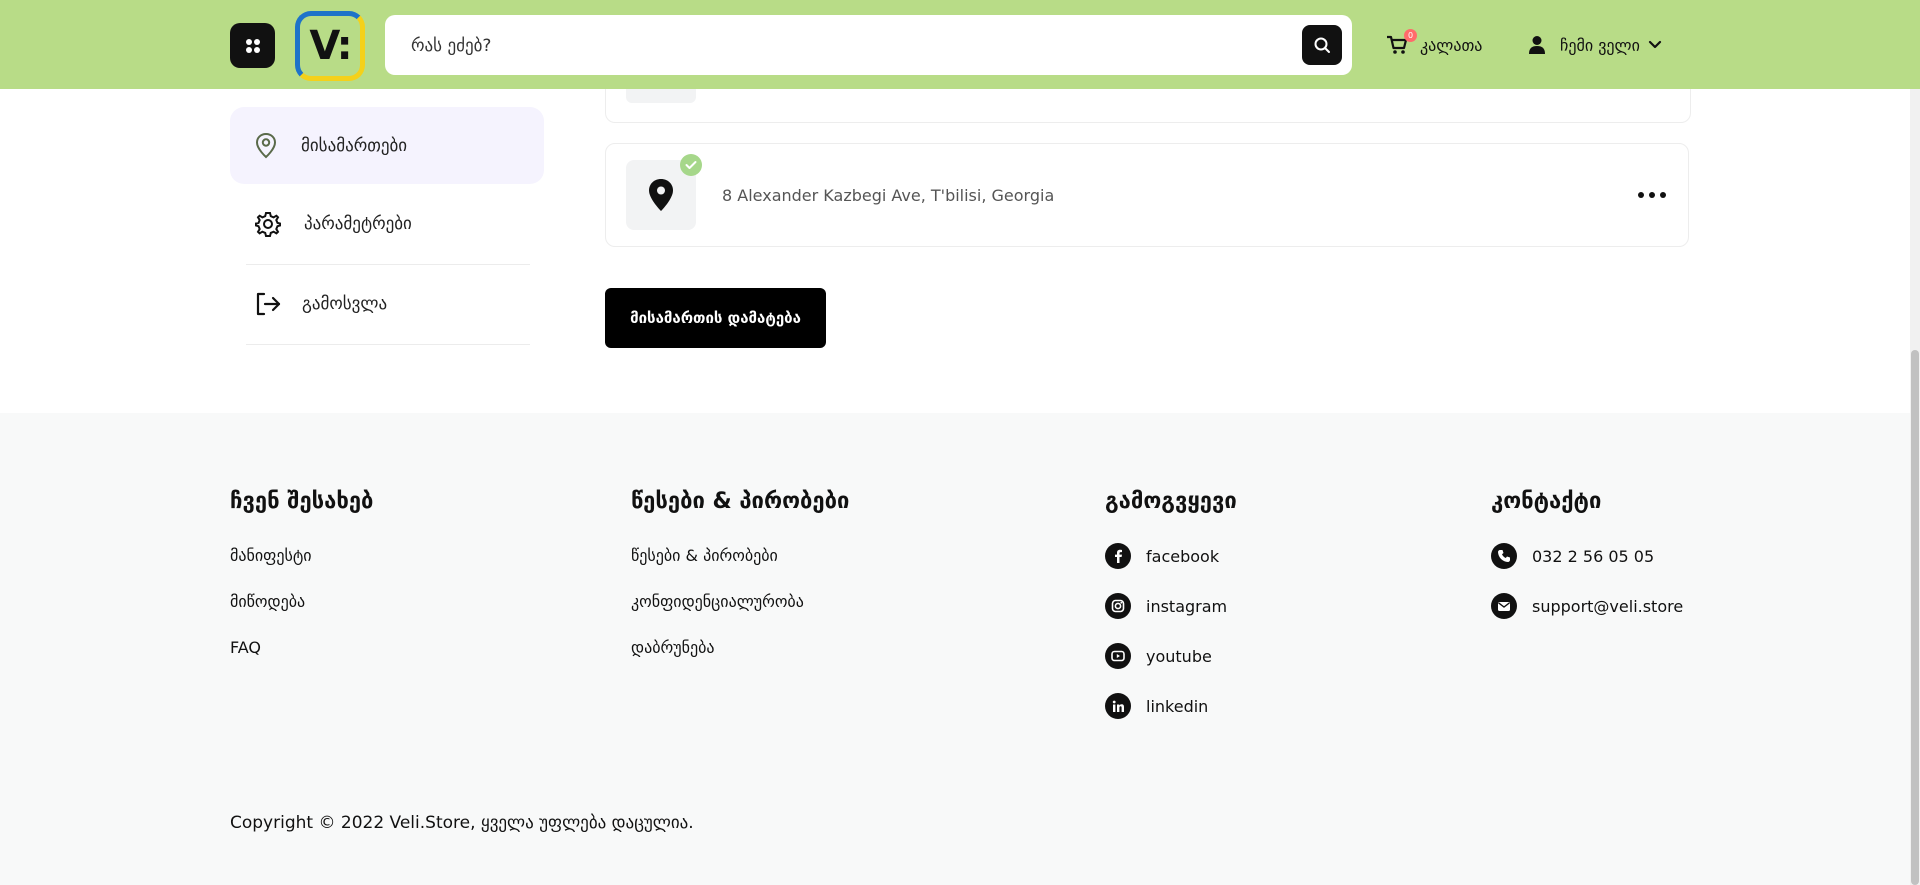 The image size is (1920, 885). Describe the element at coordinates (330, 46) in the screenshot. I see `veli-logo: V:` at that location.